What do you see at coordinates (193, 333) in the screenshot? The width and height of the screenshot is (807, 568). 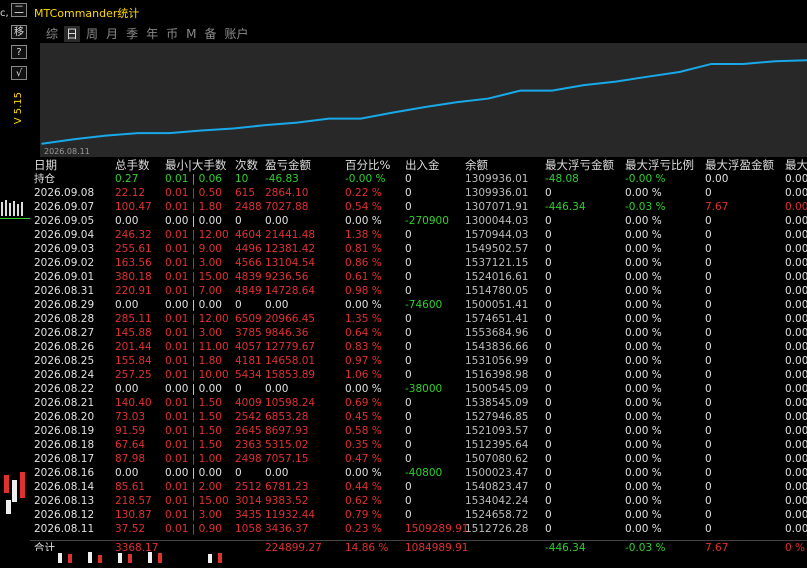 I see `cell-col-2: 0.01 | 3.00` at bounding box center [193, 333].